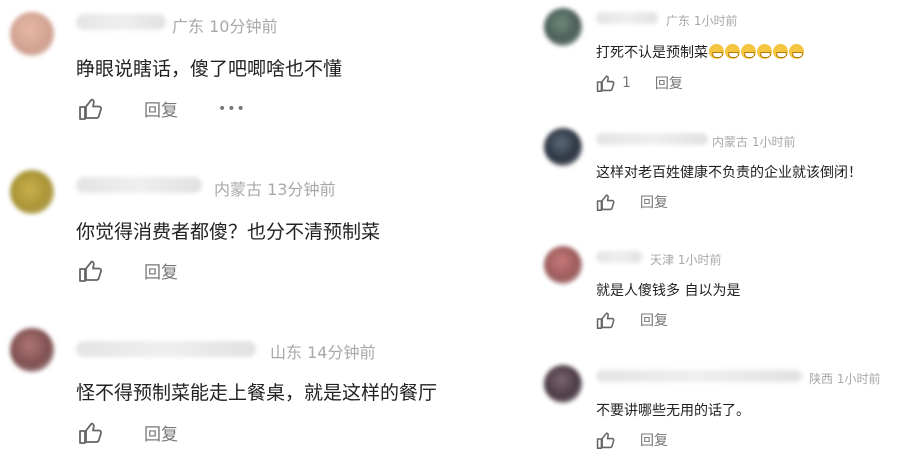  I want to click on comment-meta: 内蒙古 13分钟前, so click(274, 188).